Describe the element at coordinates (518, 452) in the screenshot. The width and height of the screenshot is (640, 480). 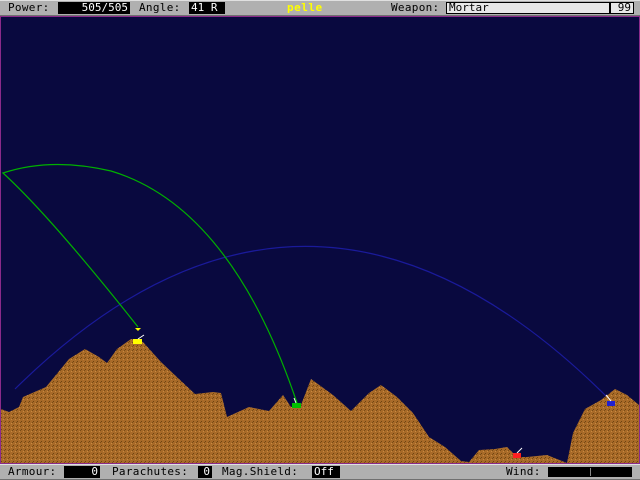
I see `red-tank` at that location.